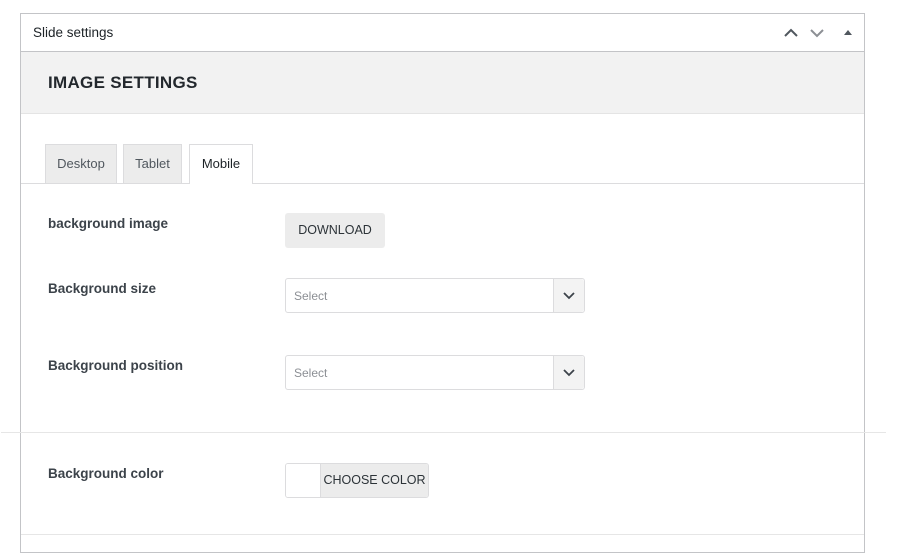  What do you see at coordinates (108, 223) in the screenshot?
I see `background-image-label: background image` at bounding box center [108, 223].